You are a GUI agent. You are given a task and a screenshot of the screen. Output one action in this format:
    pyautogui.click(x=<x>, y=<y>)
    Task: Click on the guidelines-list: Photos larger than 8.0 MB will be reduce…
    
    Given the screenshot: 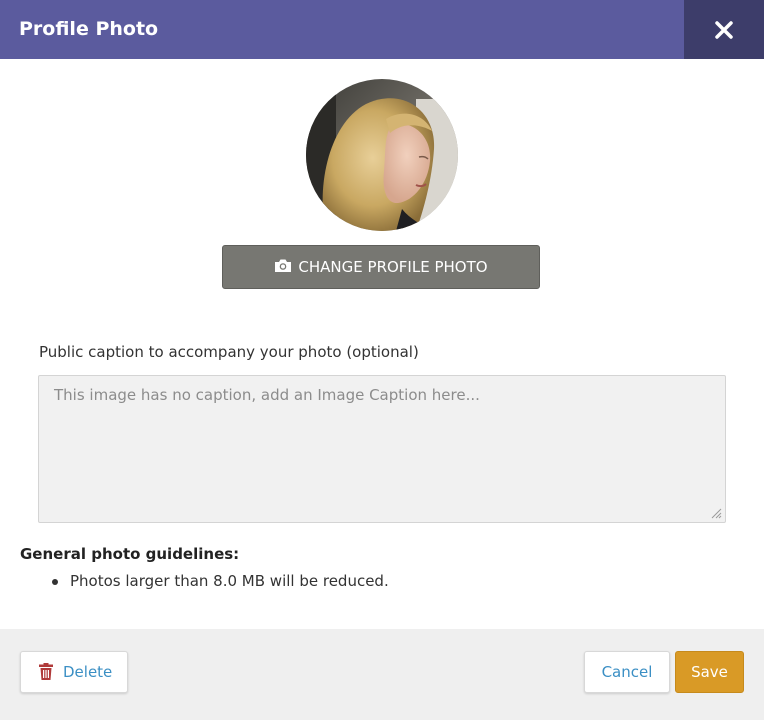 What is the action you would take?
    pyautogui.click(x=220, y=581)
    